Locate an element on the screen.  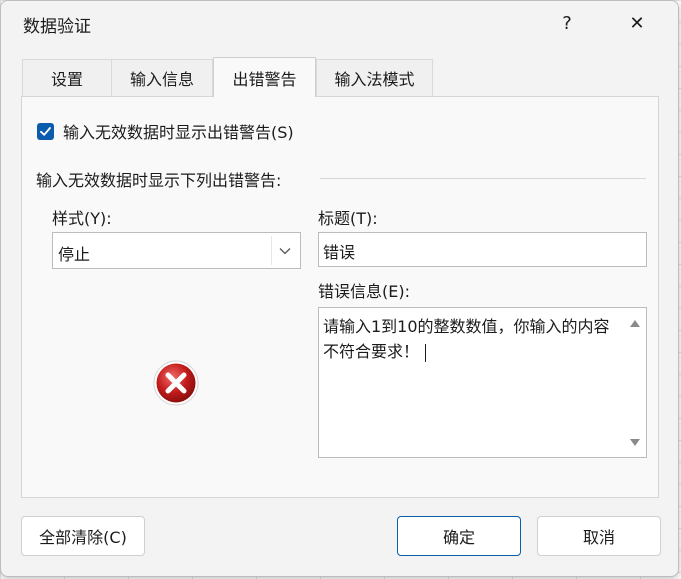
help-button: ? is located at coordinates (567, 23).